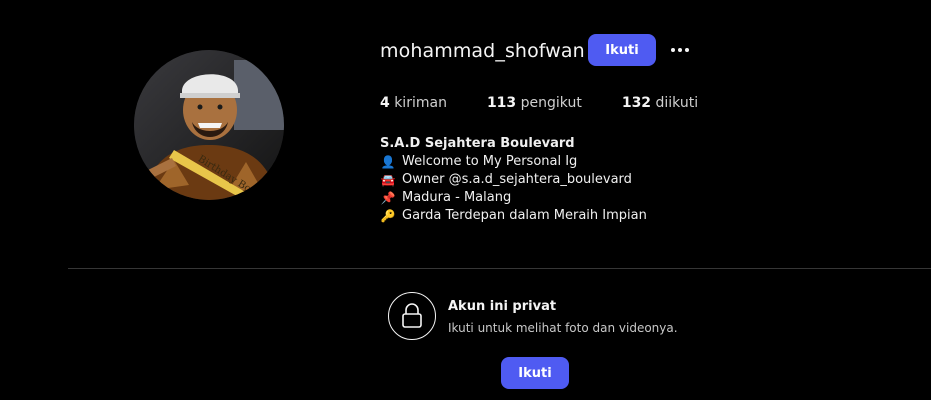 The image size is (931, 400). I want to click on more-options-icon, so click(680, 50).